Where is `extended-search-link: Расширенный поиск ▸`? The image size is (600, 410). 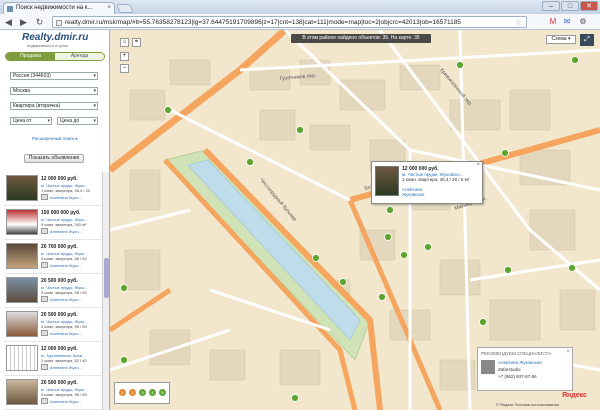
extended-search-link: Расширенный поиск ▸ is located at coordinates (55, 139).